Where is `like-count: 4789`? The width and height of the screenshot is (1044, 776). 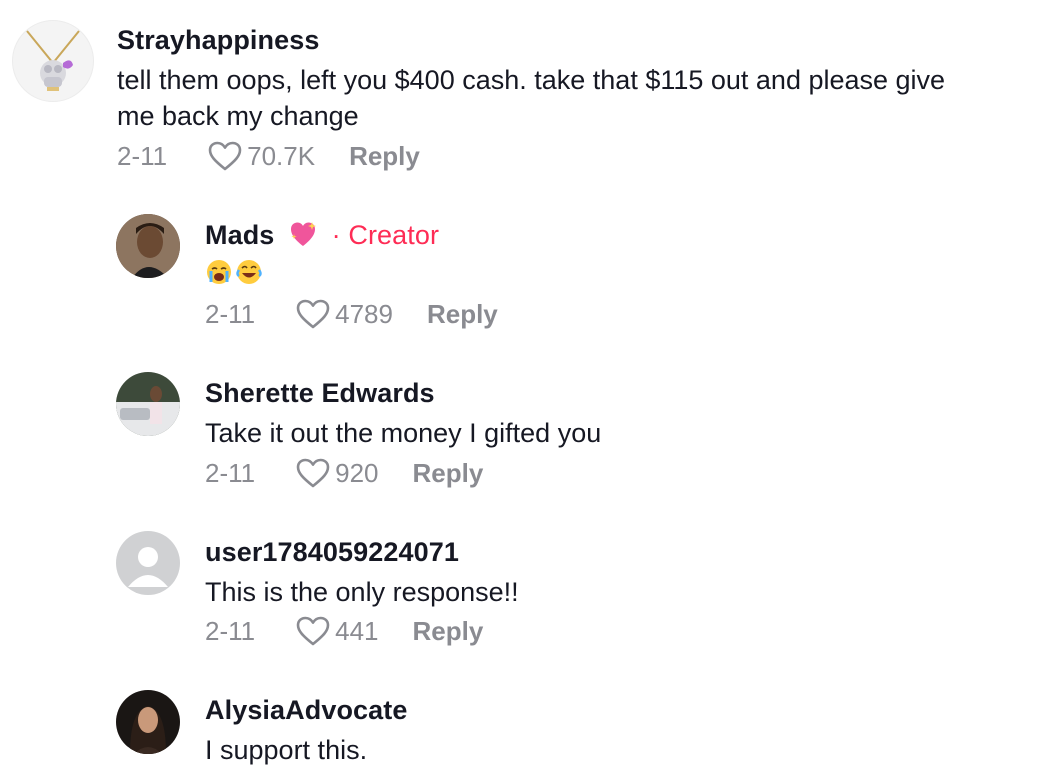
like-count: 4789 is located at coordinates (364, 313).